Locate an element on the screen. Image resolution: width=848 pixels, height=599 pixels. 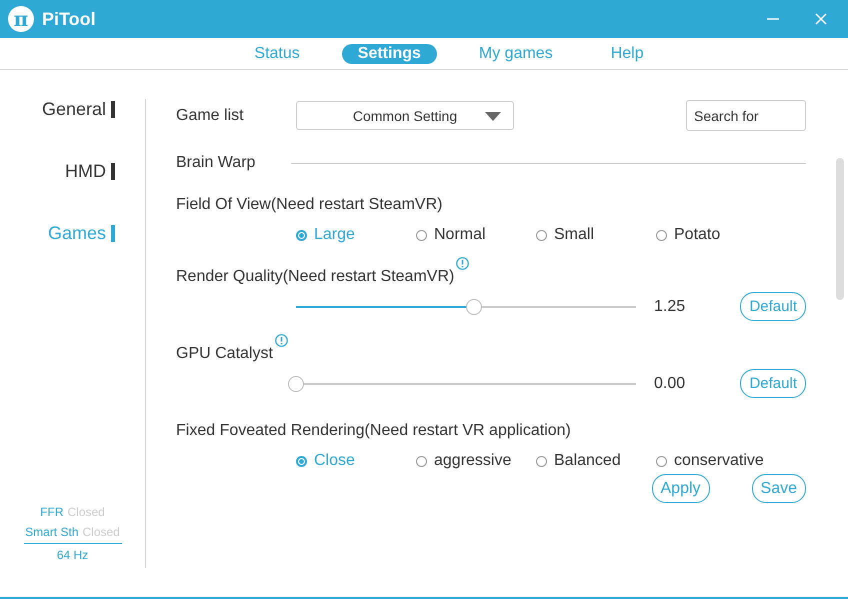
sidebar-item: Games is located at coordinates (77, 233).